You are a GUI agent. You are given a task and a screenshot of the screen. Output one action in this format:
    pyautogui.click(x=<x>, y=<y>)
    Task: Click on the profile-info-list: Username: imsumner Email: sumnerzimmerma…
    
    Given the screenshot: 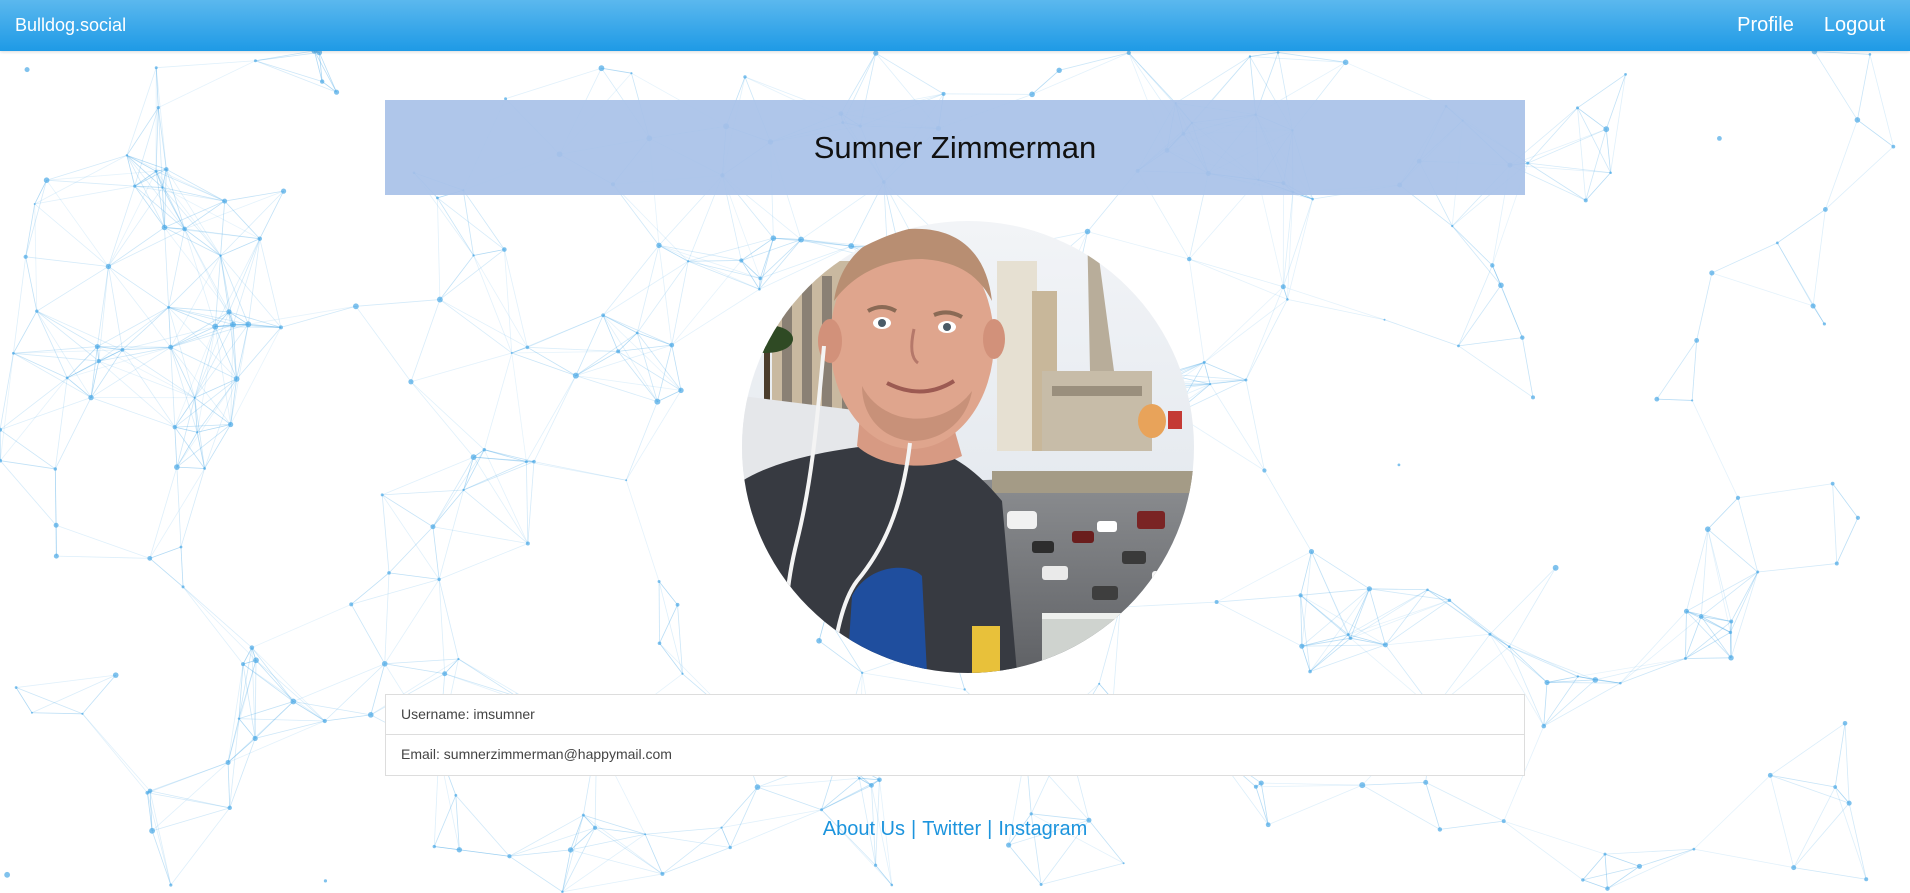 What is the action you would take?
    pyautogui.click(x=955, y=735)
    